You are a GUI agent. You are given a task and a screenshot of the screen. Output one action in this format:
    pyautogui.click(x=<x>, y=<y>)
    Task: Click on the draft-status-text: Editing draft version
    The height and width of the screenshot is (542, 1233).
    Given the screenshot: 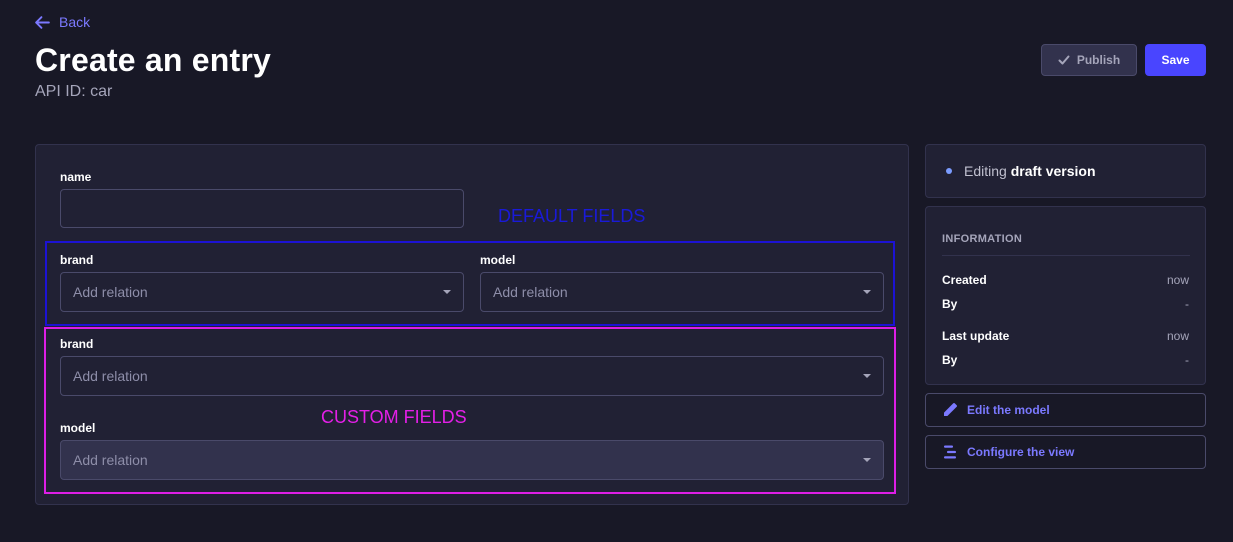 What is the action you would take?
    pyautogui.click(x=1030, y=171)
    